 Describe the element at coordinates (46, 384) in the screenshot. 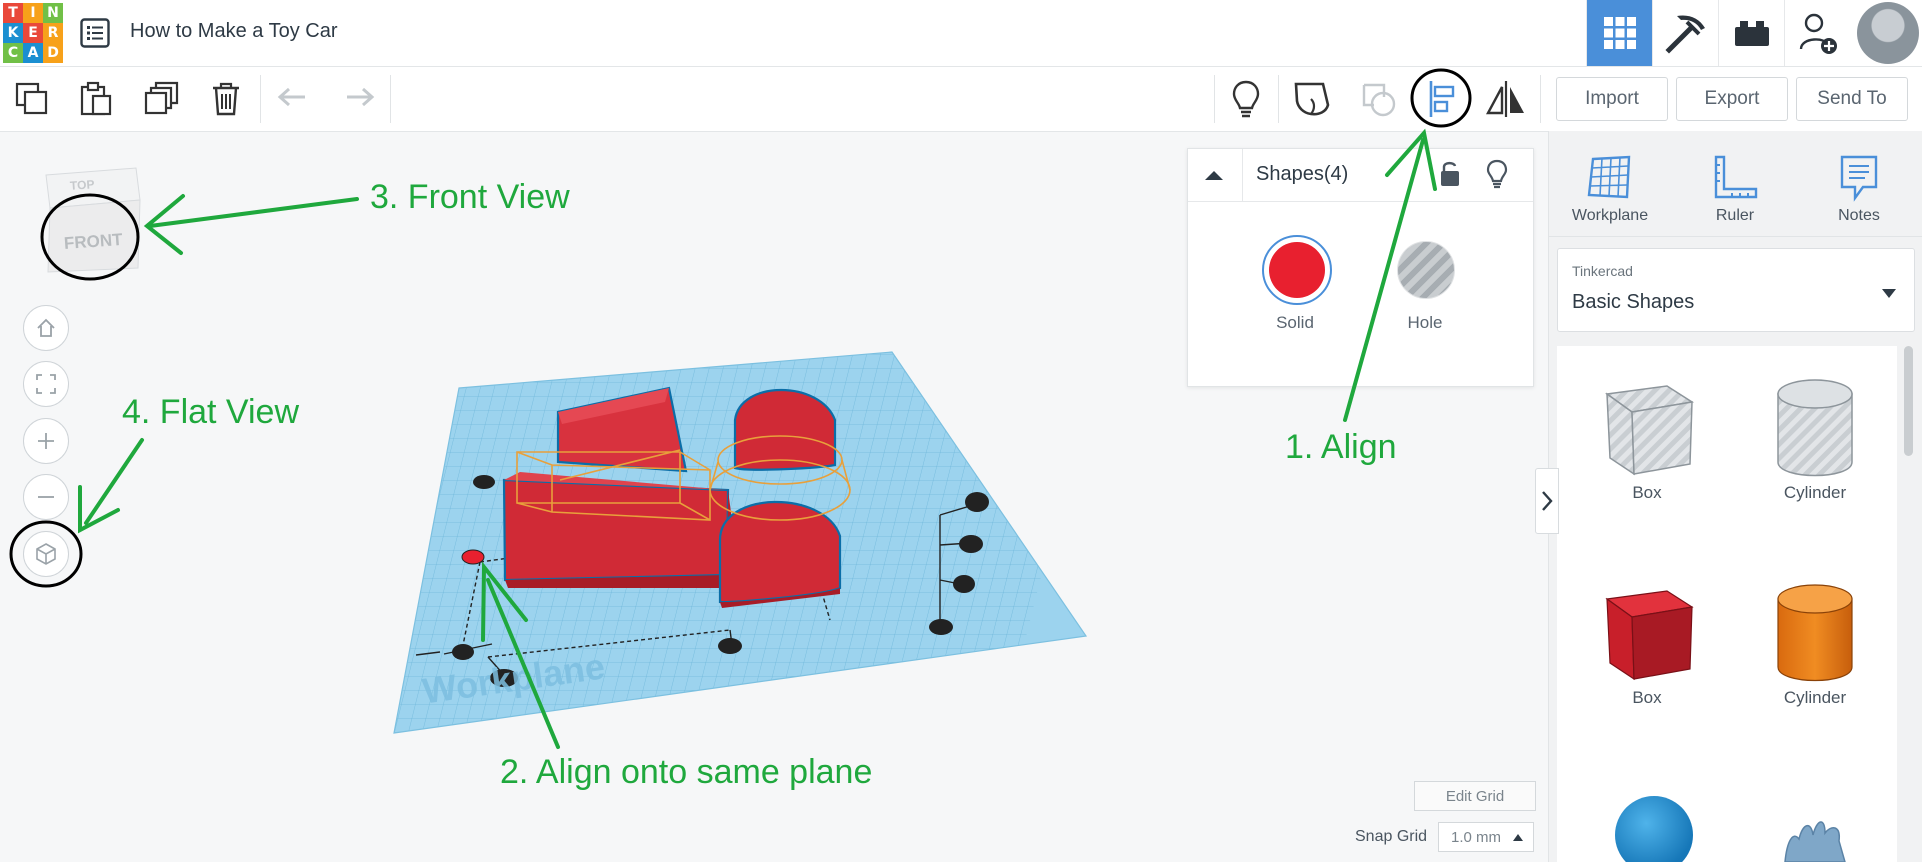

I see `fit-view-icon` at that location.